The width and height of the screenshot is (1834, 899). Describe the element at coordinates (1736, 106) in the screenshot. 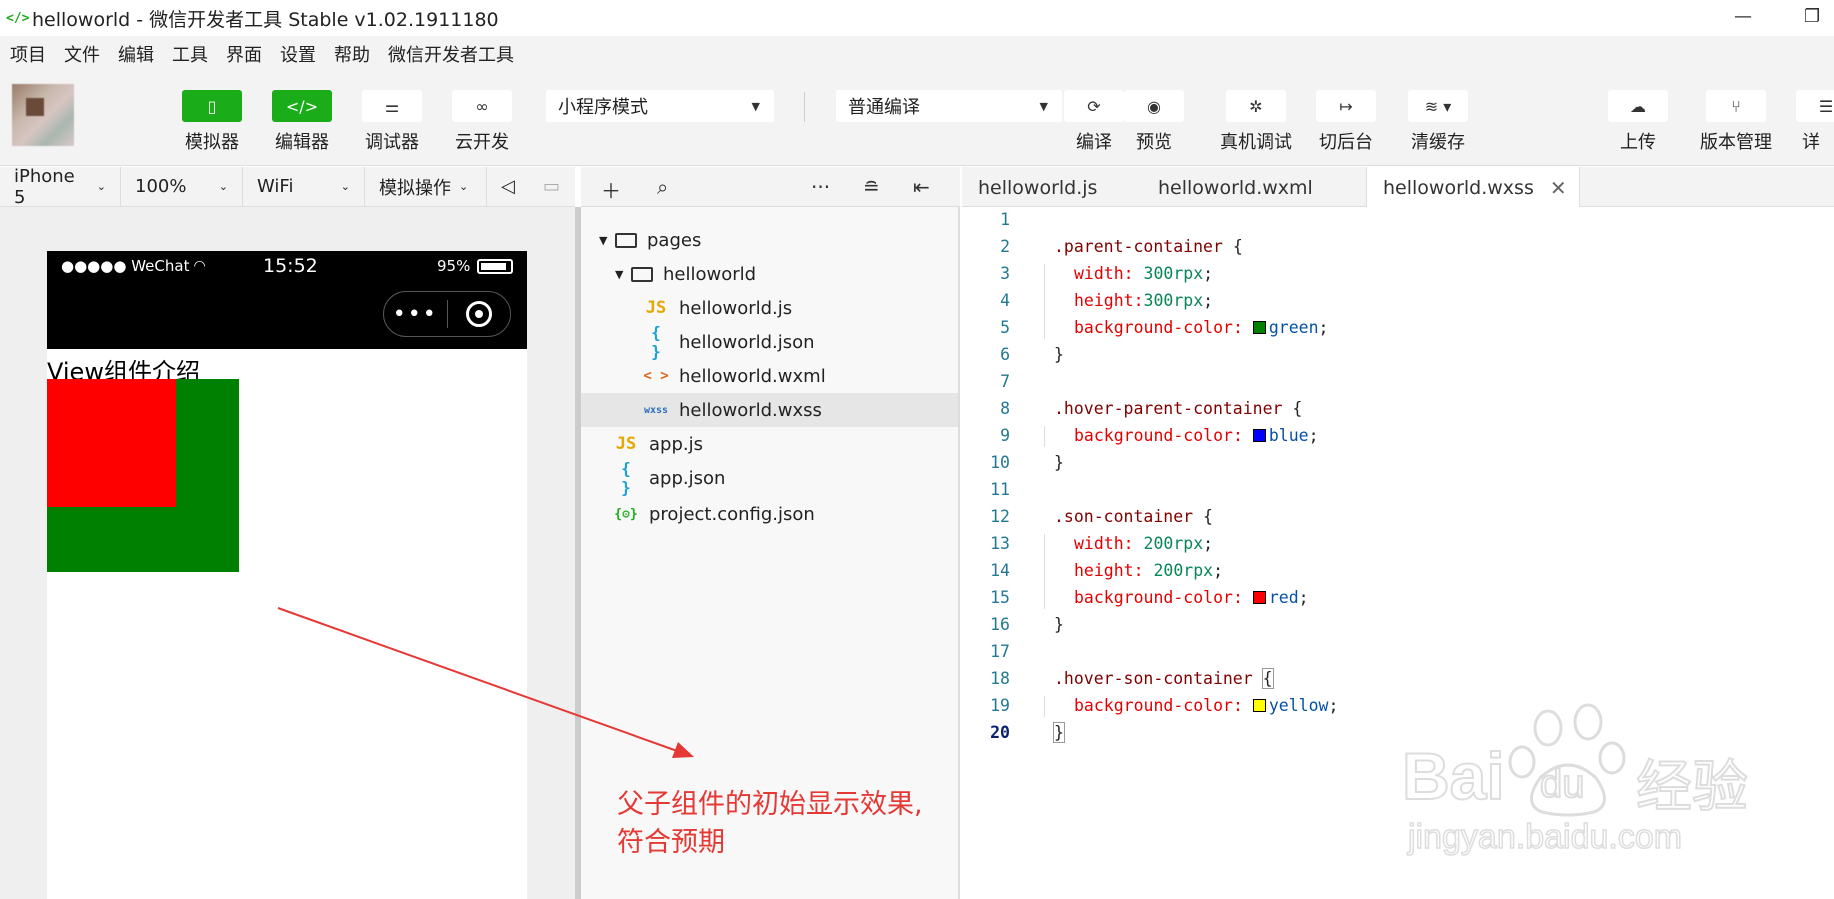

I see `branch-icon: ⑂` at that location.